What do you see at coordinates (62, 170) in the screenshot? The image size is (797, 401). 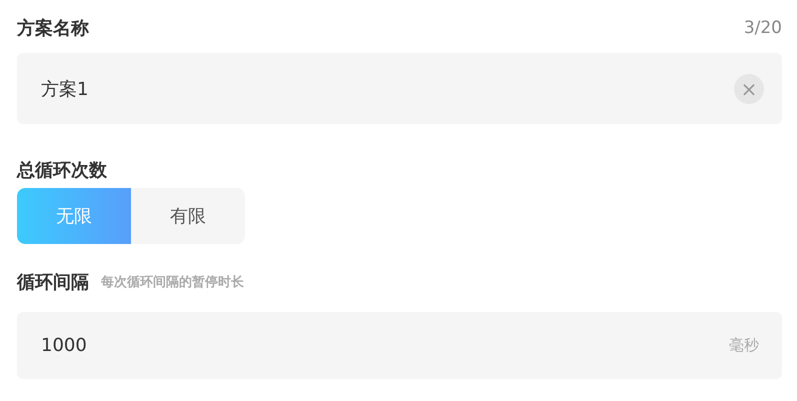 I see `field-label: 总循环次数` at bounding box center [62, 170].